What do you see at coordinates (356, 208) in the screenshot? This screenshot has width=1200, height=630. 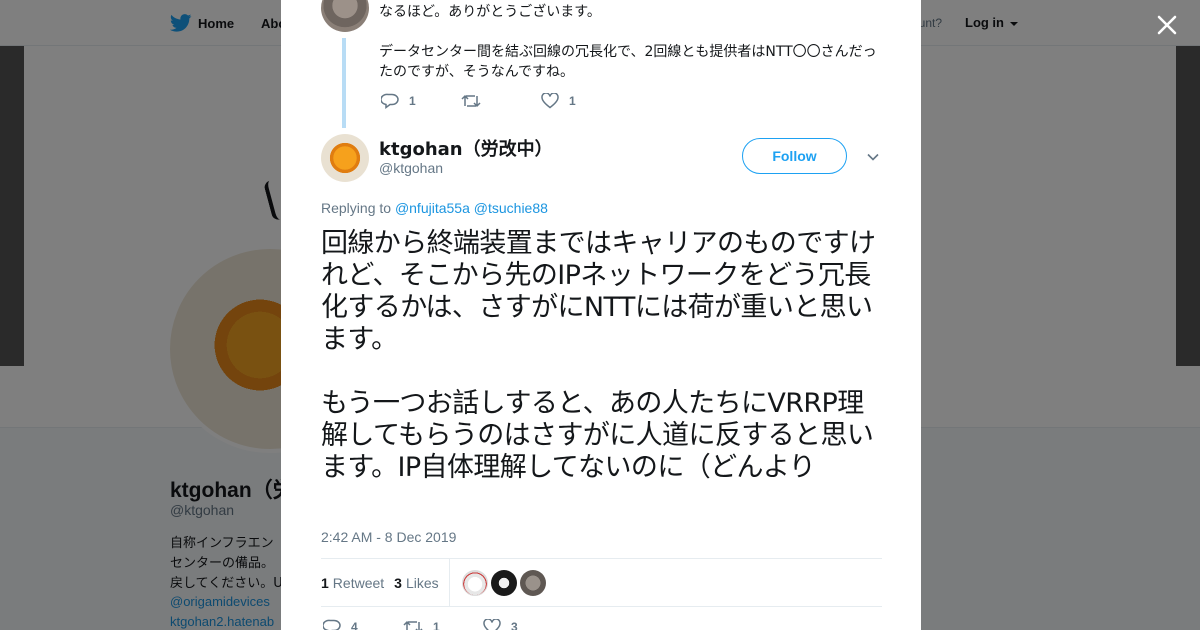 I see `replying-label: Replying to` at bounding box center [356, 208].